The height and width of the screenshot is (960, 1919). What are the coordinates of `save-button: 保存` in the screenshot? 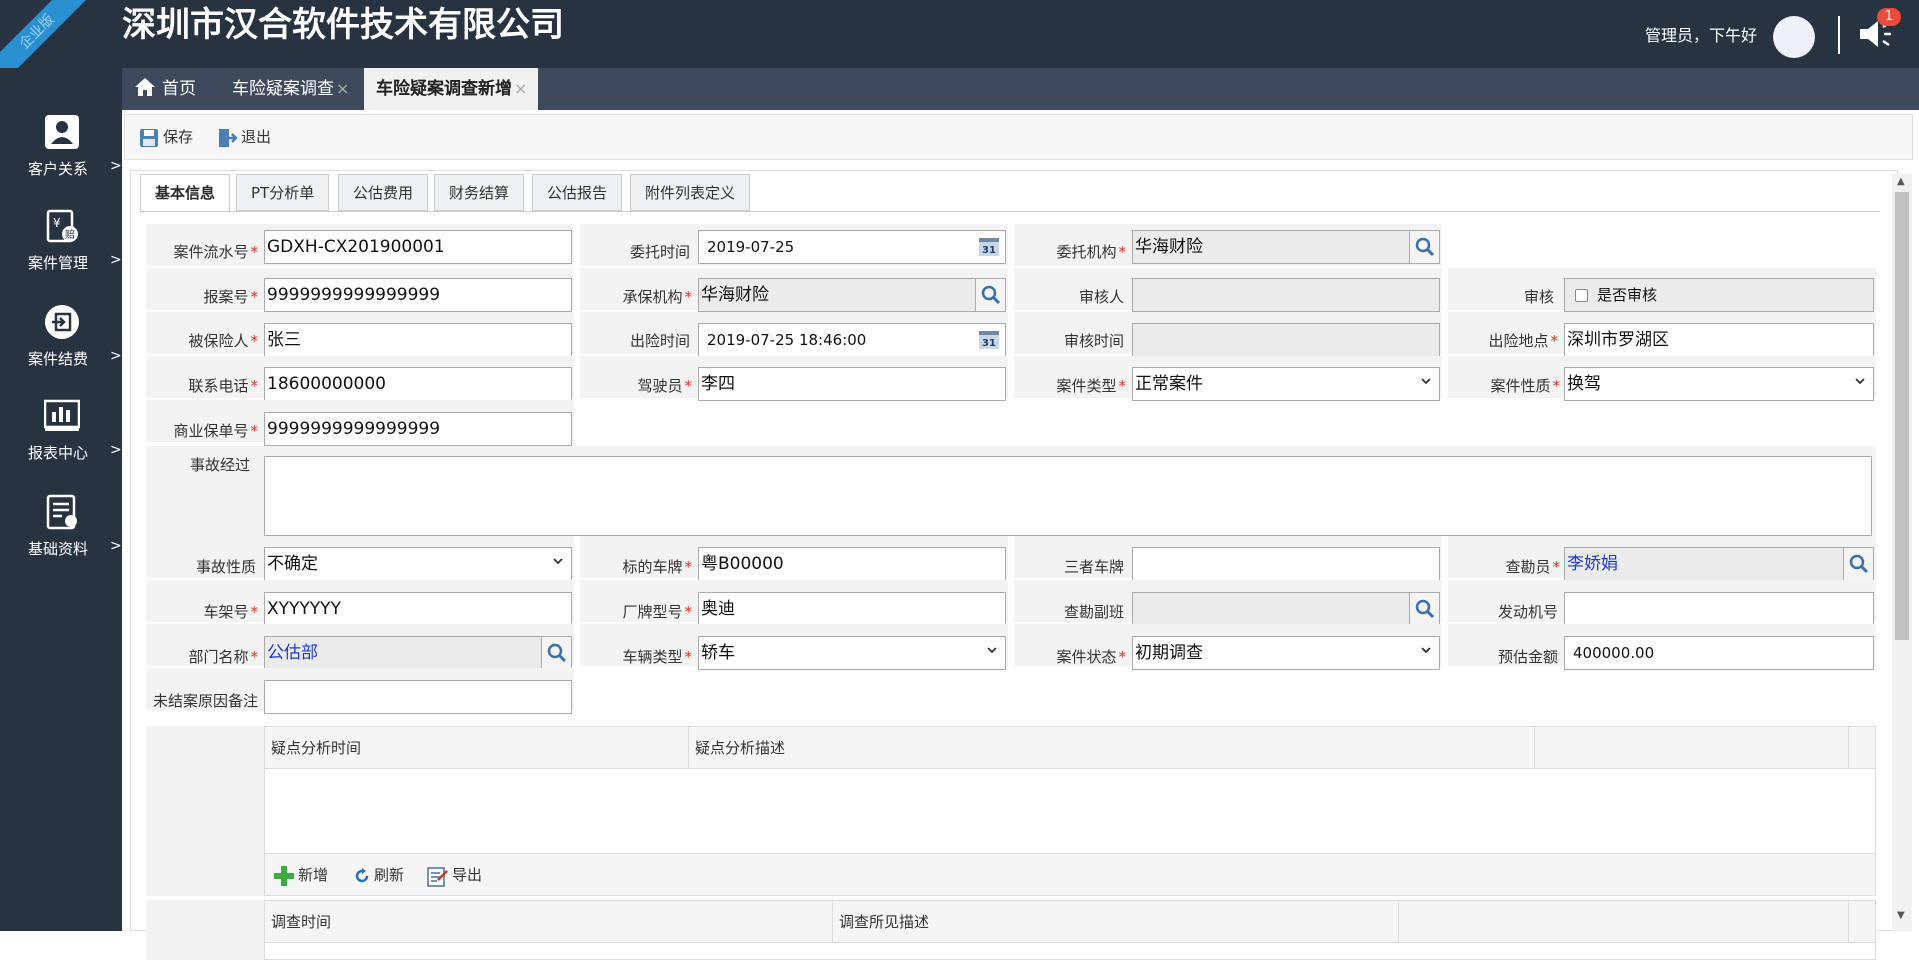 It's located at (166, 137).